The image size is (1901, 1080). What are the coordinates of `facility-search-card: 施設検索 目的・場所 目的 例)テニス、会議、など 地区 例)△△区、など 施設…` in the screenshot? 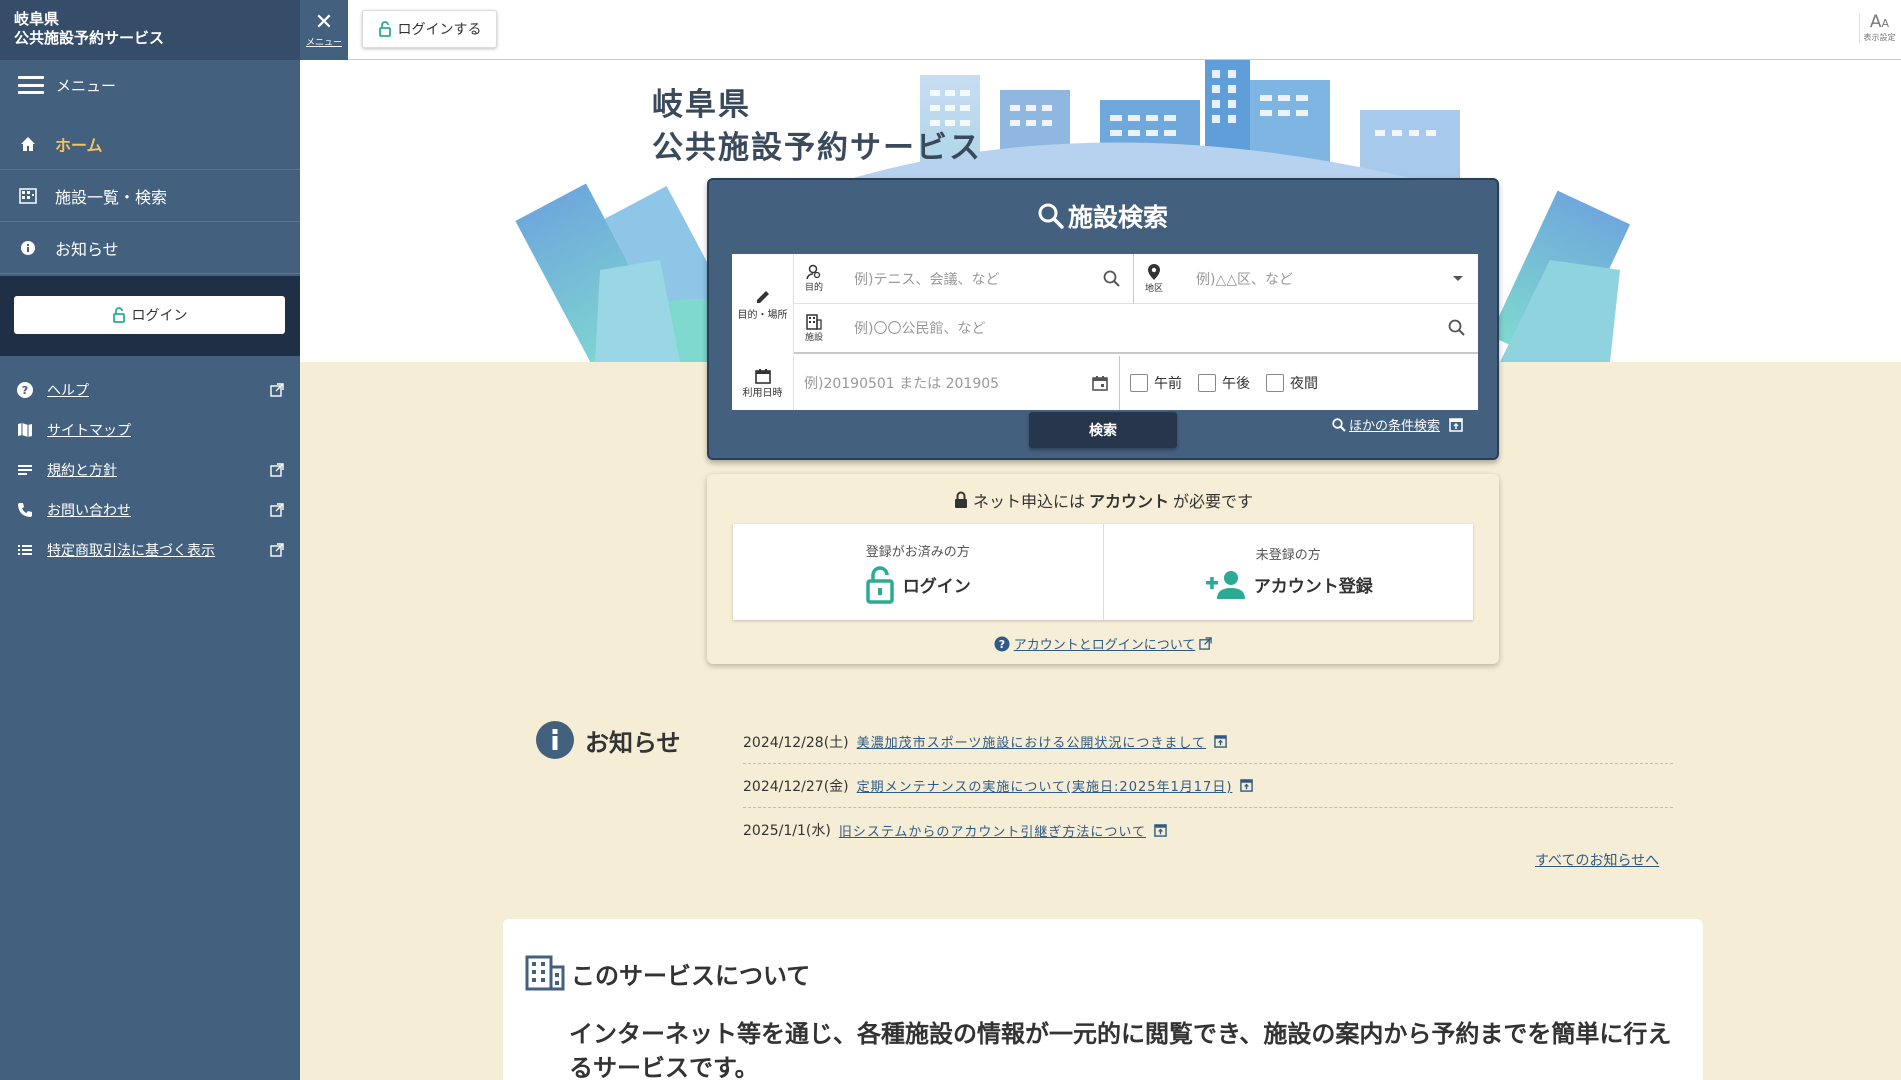 It's located at (1103, 319).